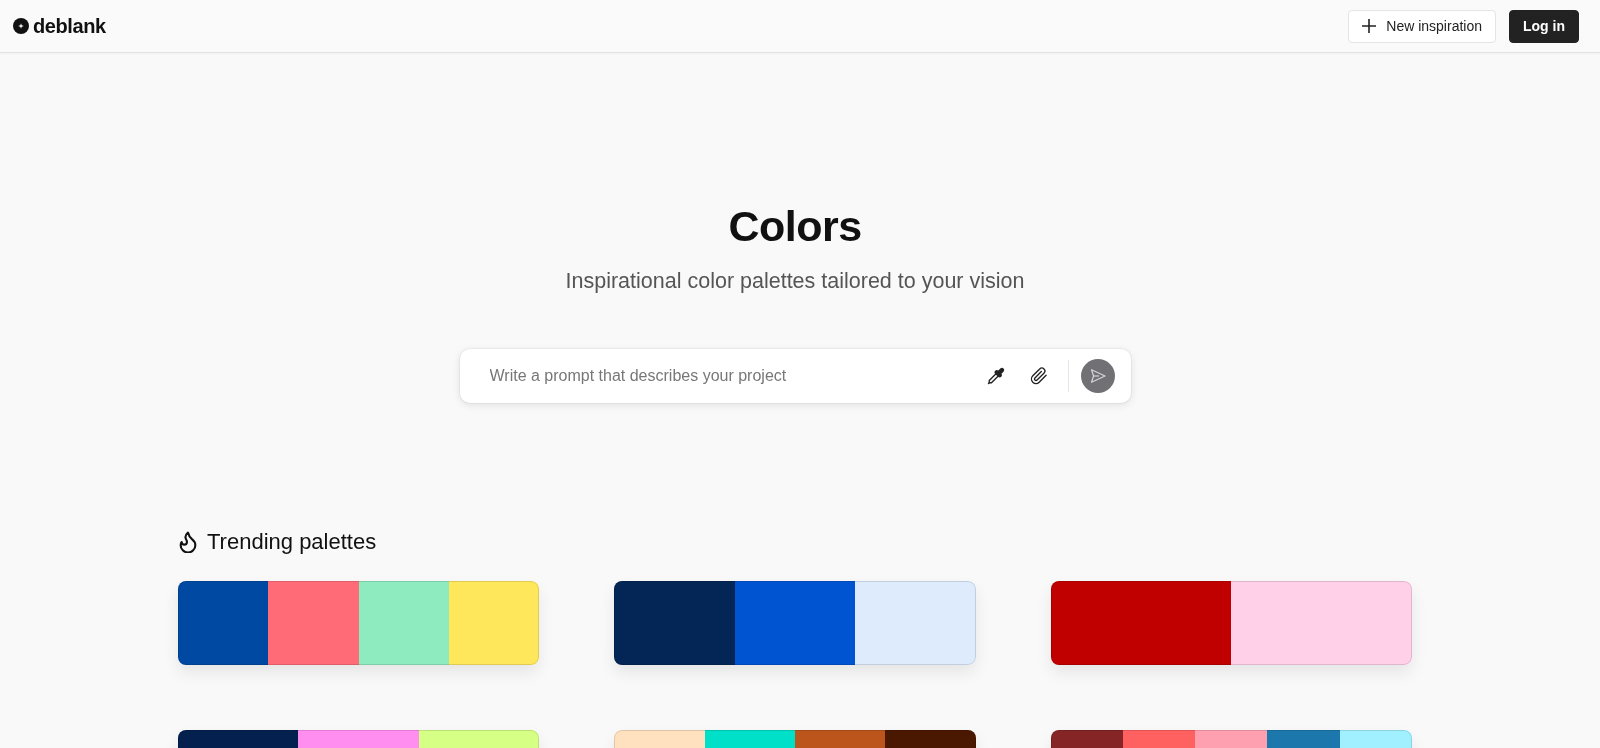 The height and width of the screenshot is (748, 1600). What do you see at coordinates (1369, 26) in the screenshot?
I see `plus-icon` at bounding box center [1369, 26].